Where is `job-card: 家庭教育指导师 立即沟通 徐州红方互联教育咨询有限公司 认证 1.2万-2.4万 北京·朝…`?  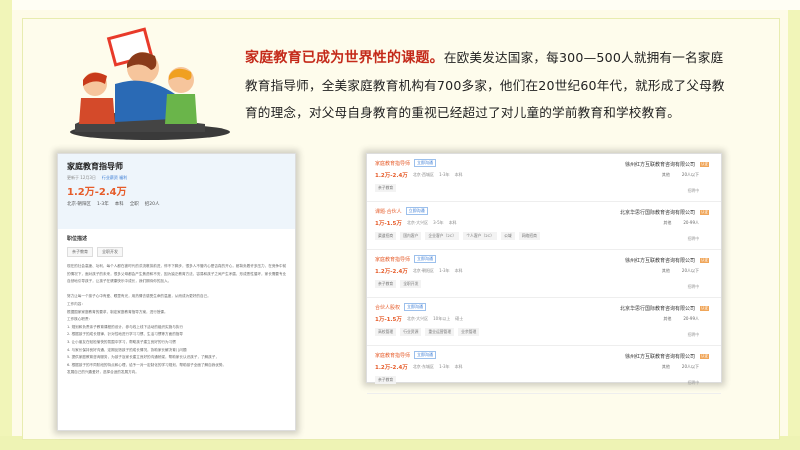
job-card: 家庭教育指导师 立即沟通 徐州红方互联教育咨询有限公司 认证 1.2万-2.4万 北京·朝… is located at coordinates (544, 274).